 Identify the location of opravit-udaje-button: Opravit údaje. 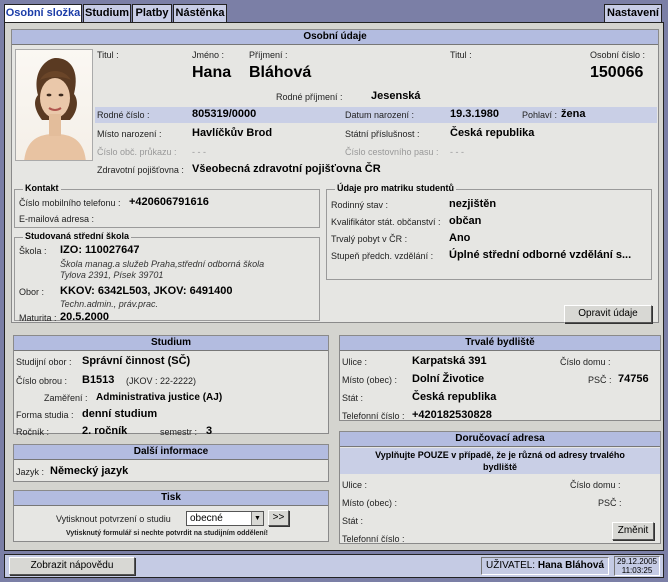
(608, 314).